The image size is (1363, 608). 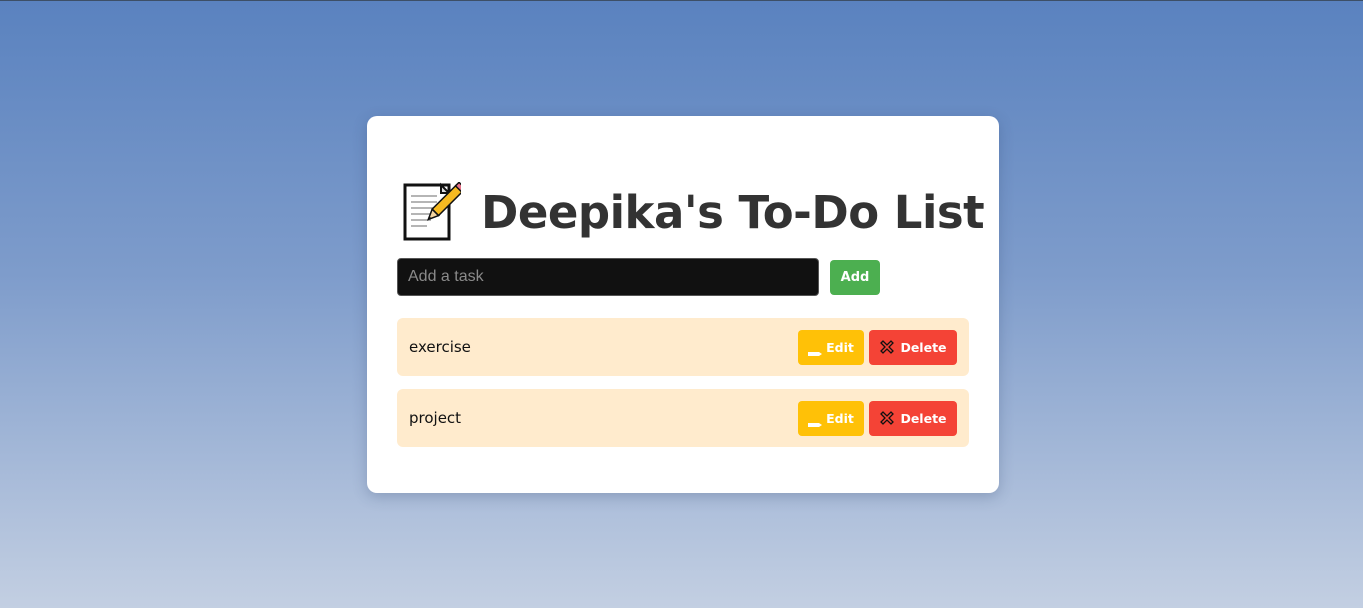 I want to click on task-text: exercise, so click(x=440, y=347).